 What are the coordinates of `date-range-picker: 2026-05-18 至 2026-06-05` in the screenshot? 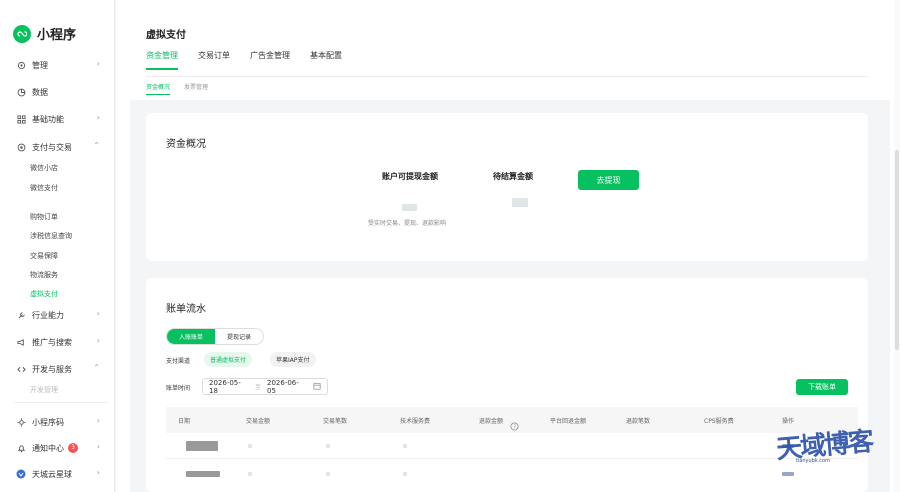 It's located at (265, 386).